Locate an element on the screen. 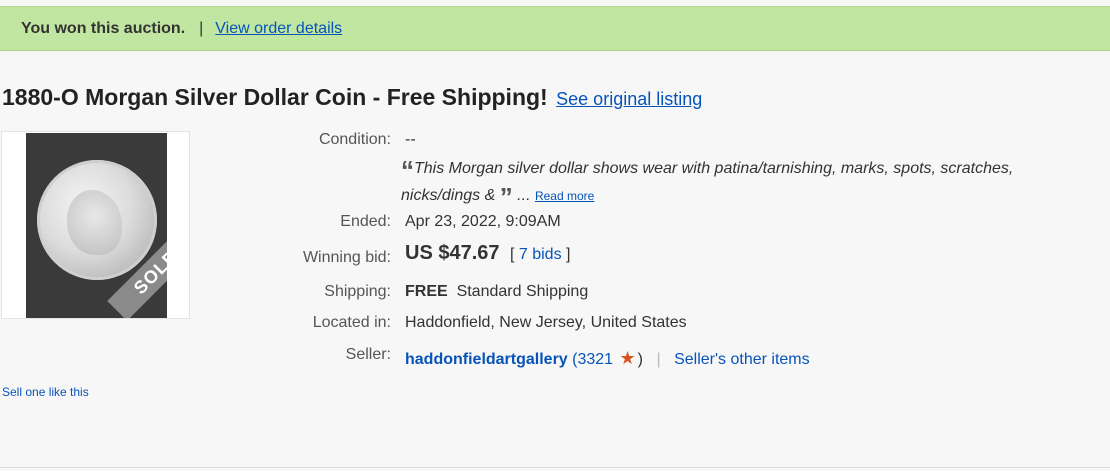  bid-history-link: 7 bids is located at coordinates (540, 254).